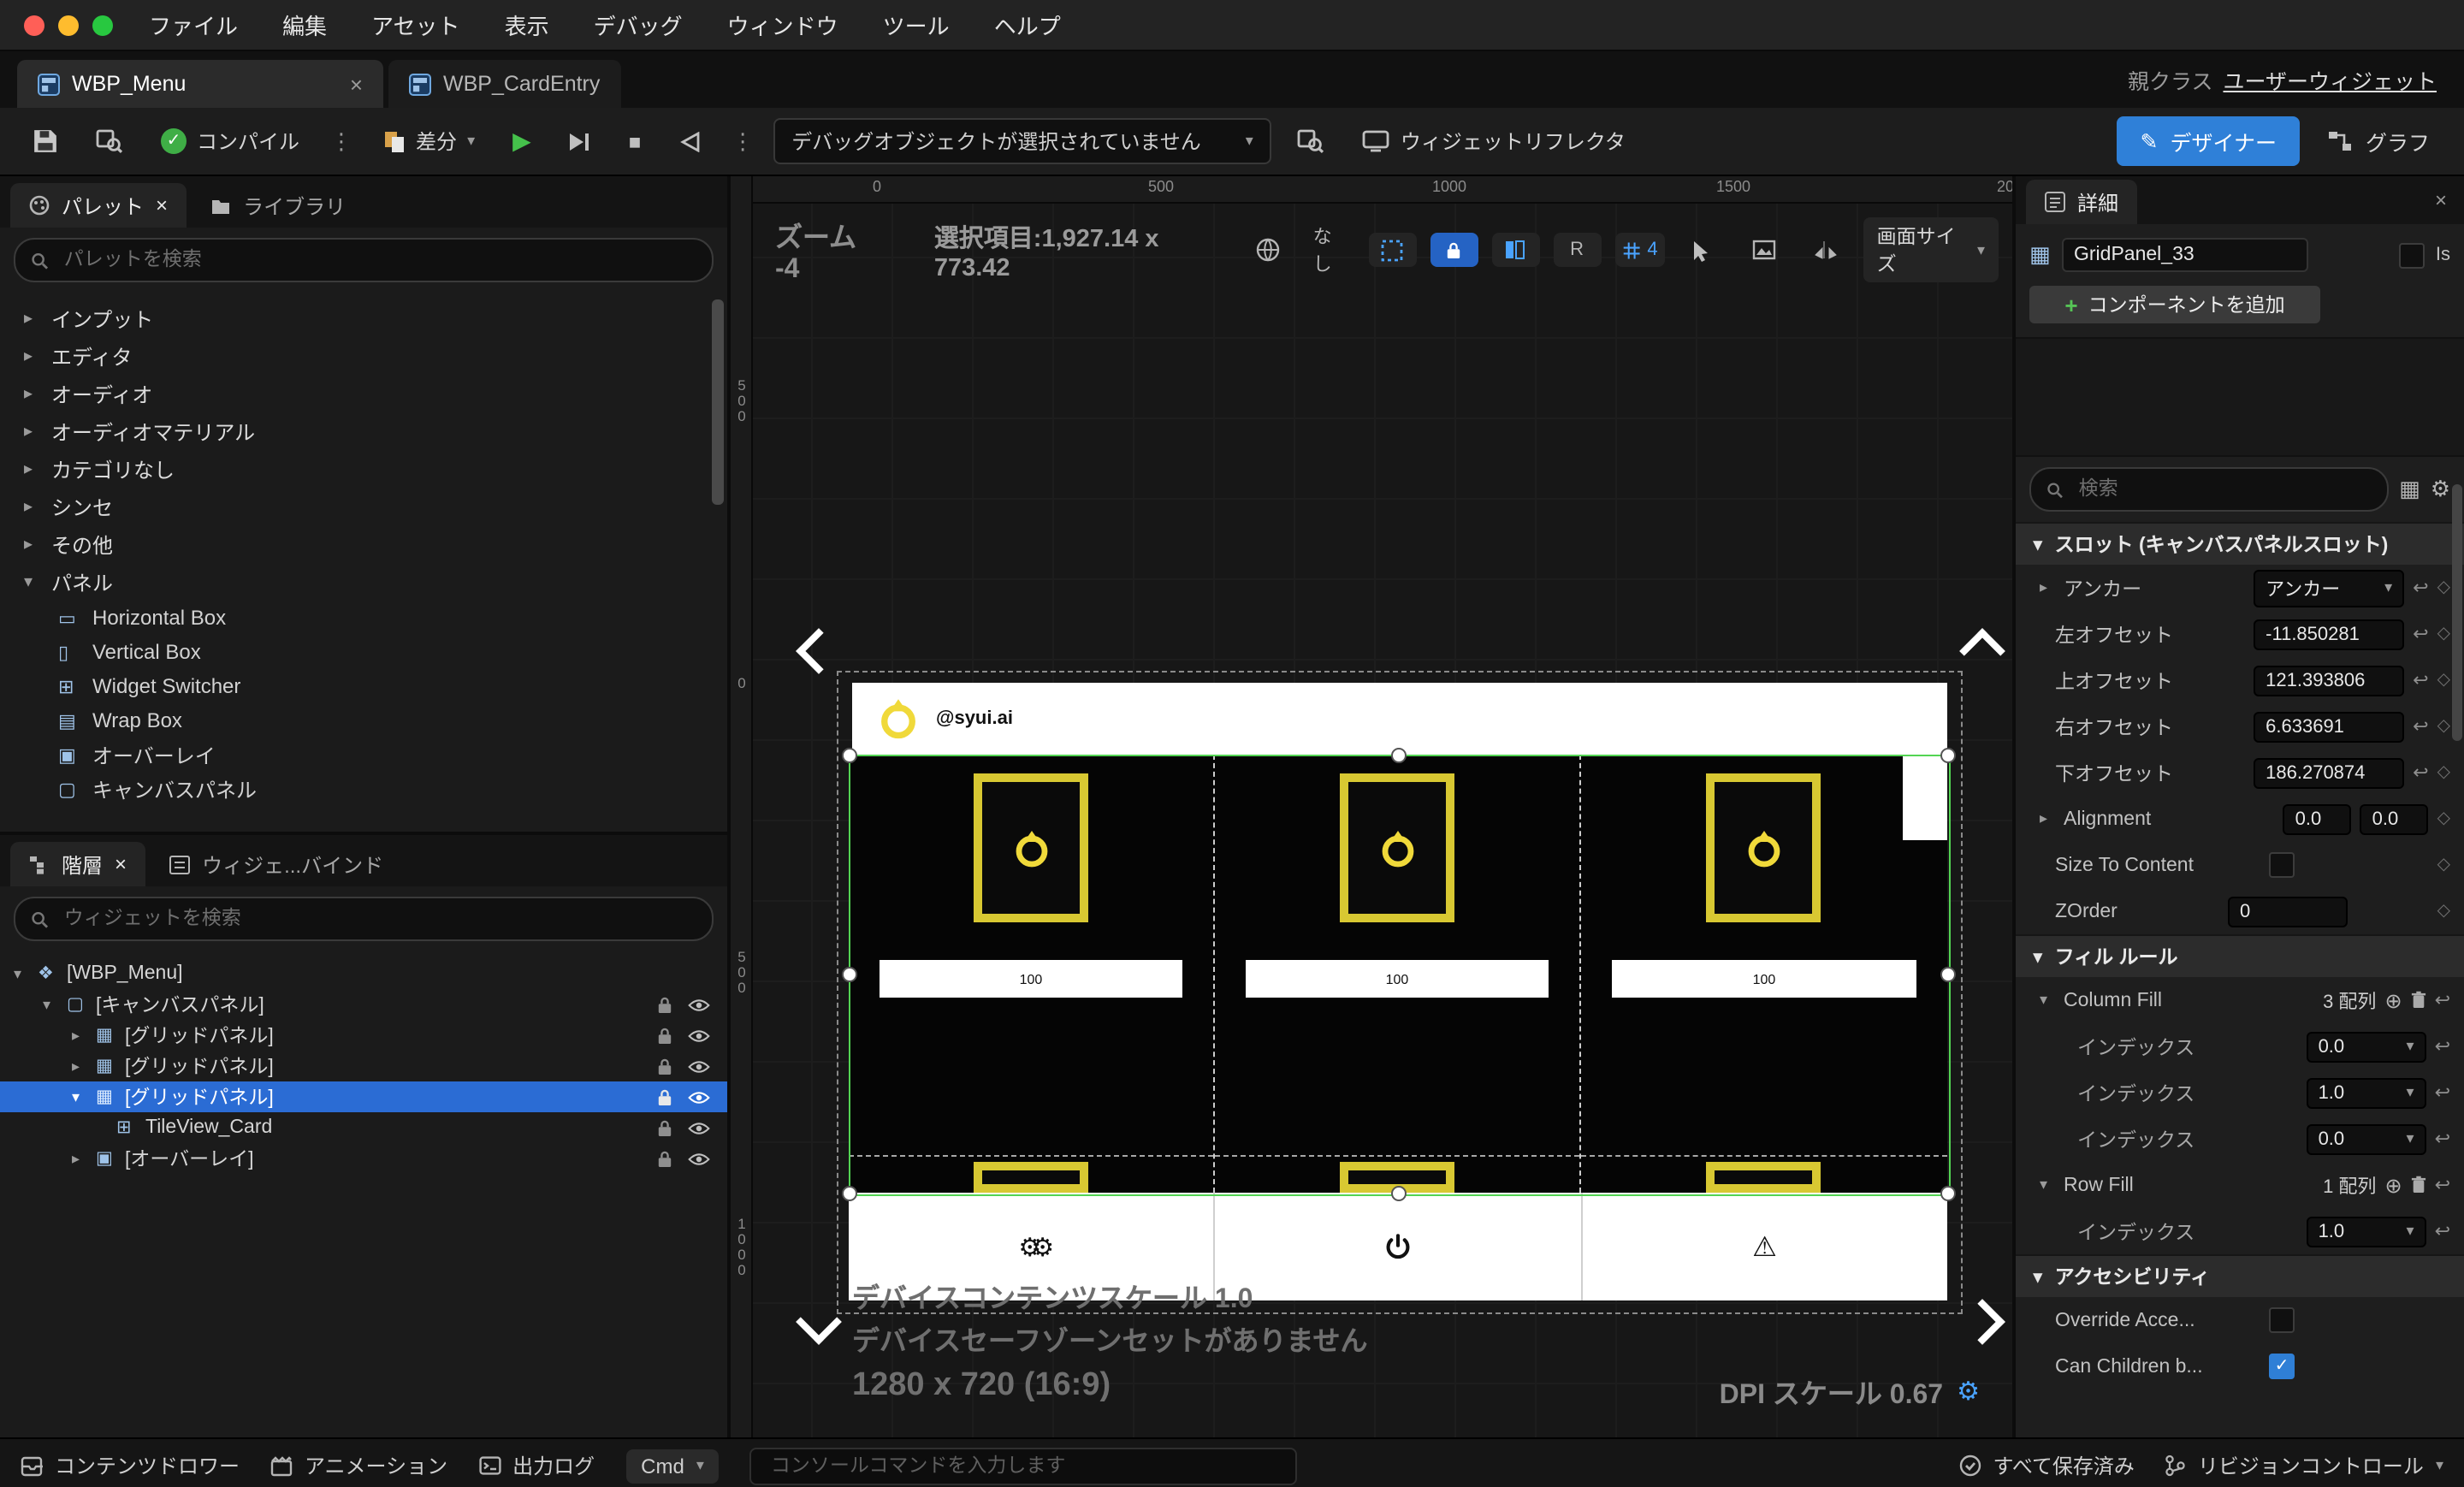  I want to click on resize-handle-se, so click(1948, 1193).